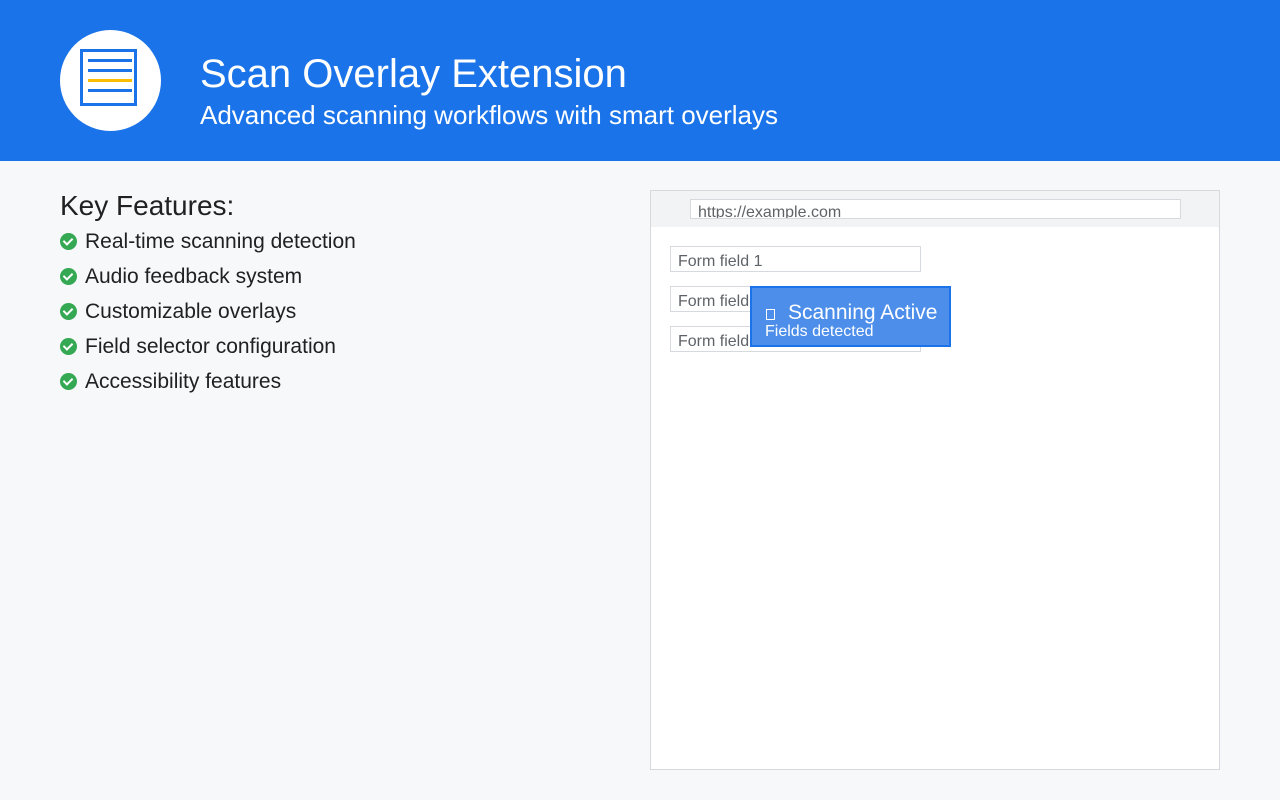  Describe the element at coordinates (147, 205) in the screenshot. I see `features-title: Key Features:` at that location.